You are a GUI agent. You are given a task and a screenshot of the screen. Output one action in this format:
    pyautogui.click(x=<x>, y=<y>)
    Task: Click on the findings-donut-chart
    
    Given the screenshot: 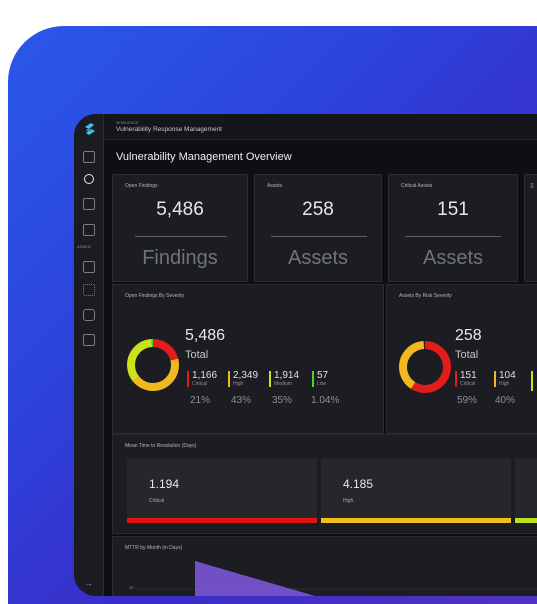 What is the action you would take?
    pyautogui.click(x=153, y=365)
    